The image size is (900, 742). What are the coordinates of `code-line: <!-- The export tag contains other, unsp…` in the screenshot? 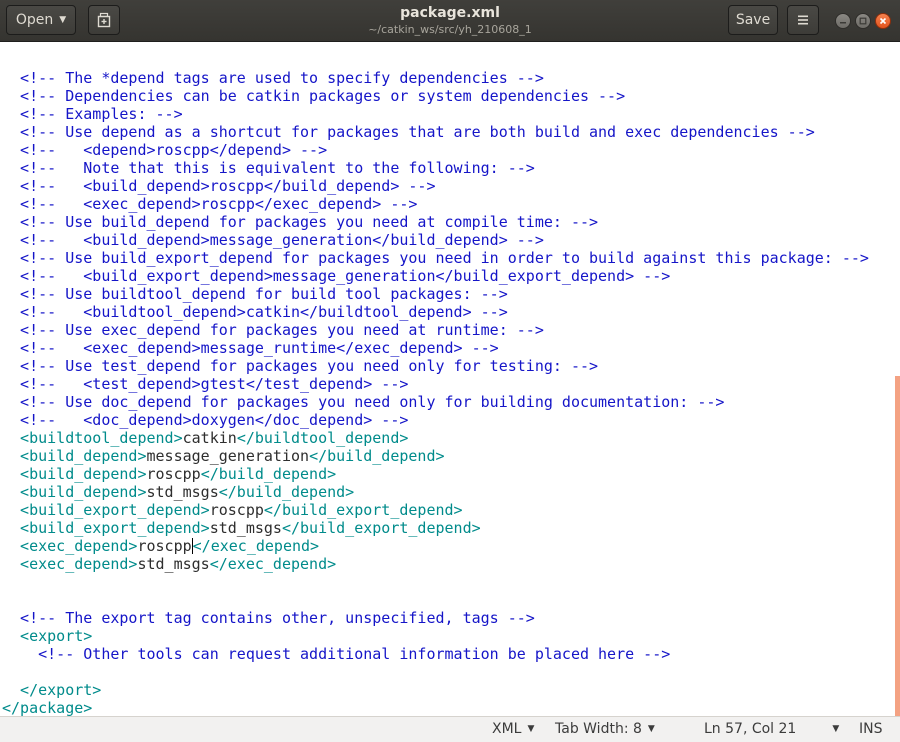 It's located at (435, 618).